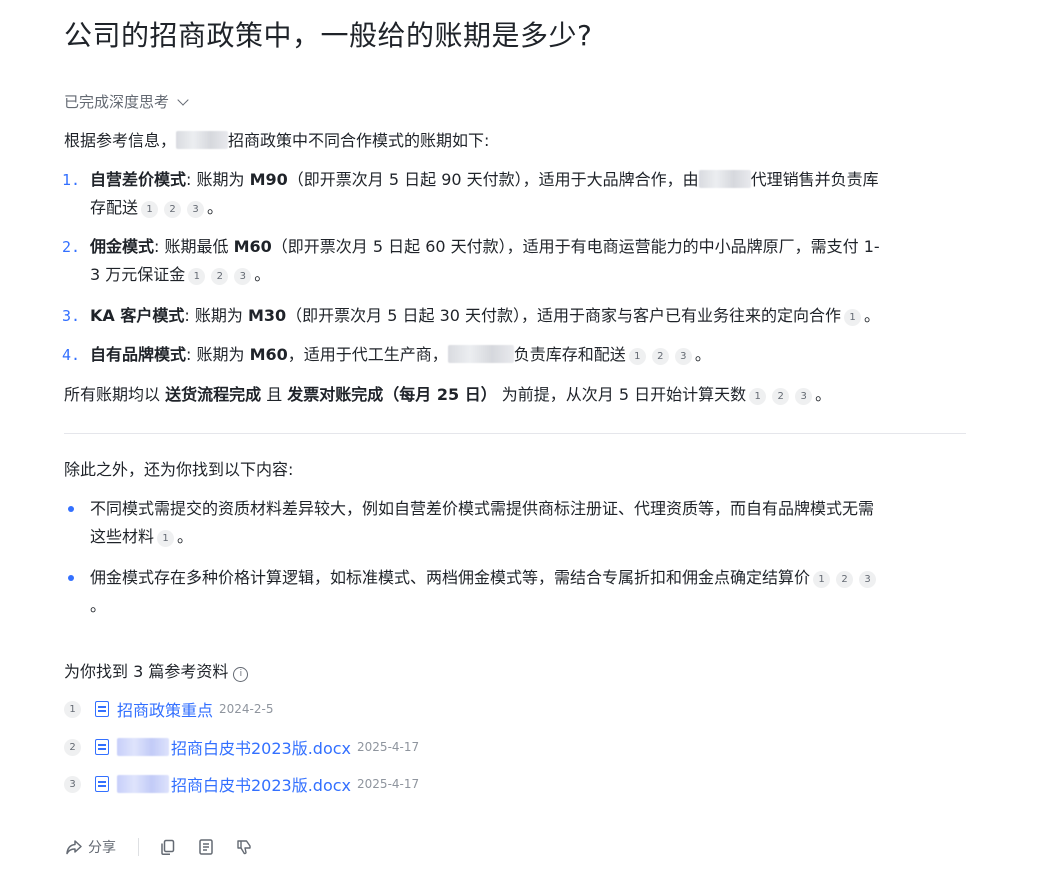  What do you see at coordinates (241, 674) in the screenshot?
I see `info-icon: i` at bounding box center [241, 674].